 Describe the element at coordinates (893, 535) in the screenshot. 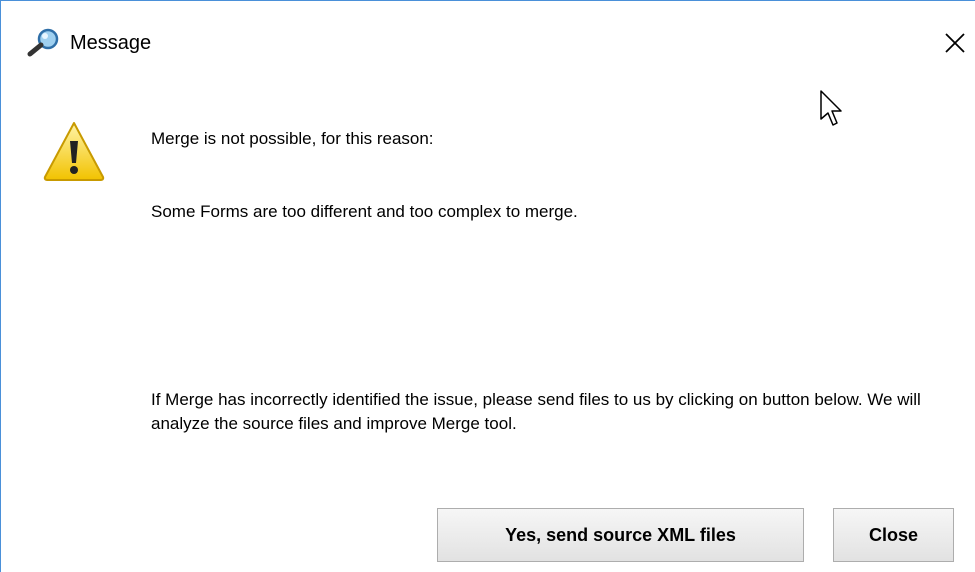

I see `close-button: Close` at that location.